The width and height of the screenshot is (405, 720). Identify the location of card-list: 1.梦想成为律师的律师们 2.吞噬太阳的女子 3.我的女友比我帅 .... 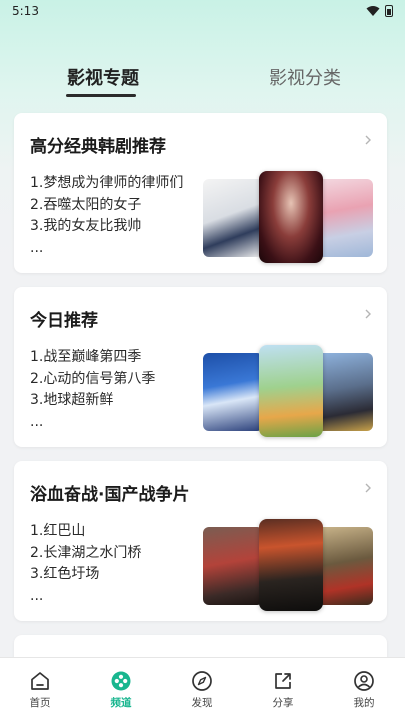
(106, 216).